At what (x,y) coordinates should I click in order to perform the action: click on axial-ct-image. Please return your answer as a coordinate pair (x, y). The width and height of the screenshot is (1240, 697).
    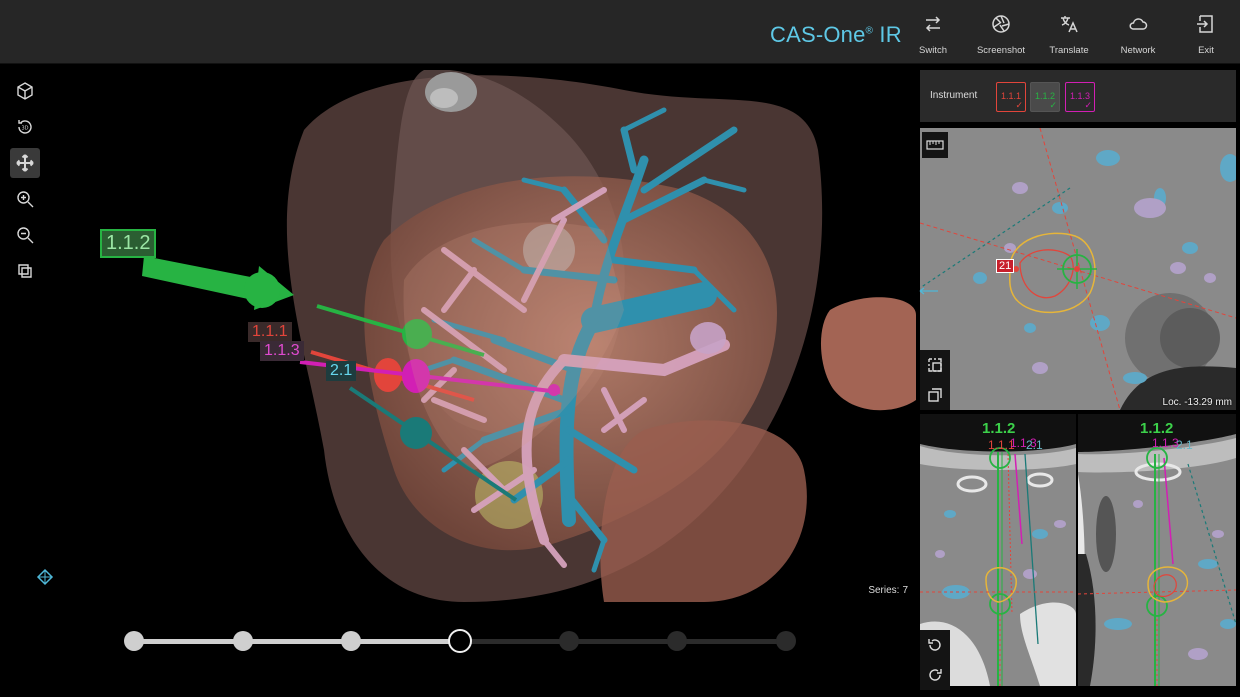
    Looking at the image, I should click on (1078, 269).